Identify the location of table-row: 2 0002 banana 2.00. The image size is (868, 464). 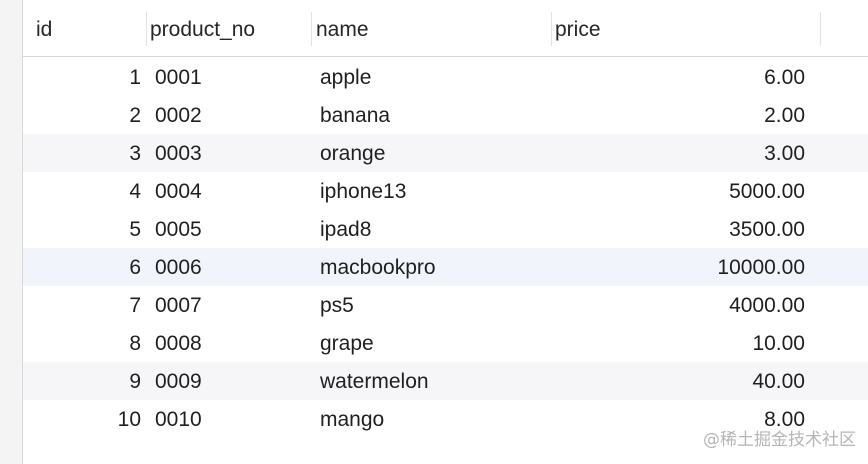
(445, 115).